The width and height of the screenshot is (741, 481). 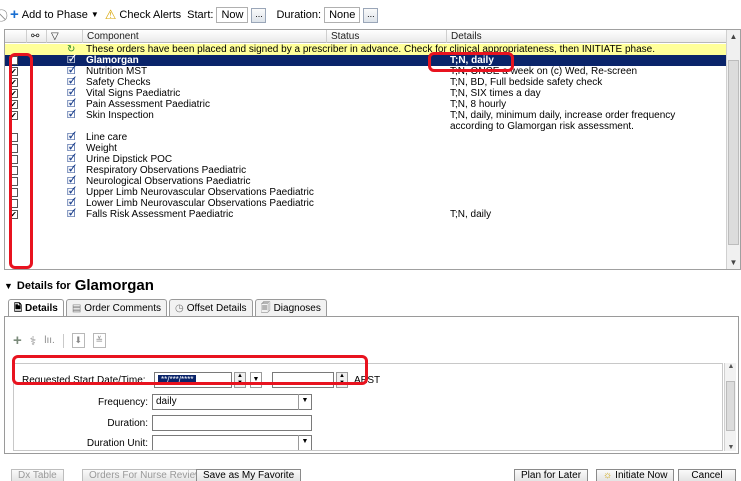 I want to click on requested-start-date-value: **/***/****, so click(x=177, y=379).